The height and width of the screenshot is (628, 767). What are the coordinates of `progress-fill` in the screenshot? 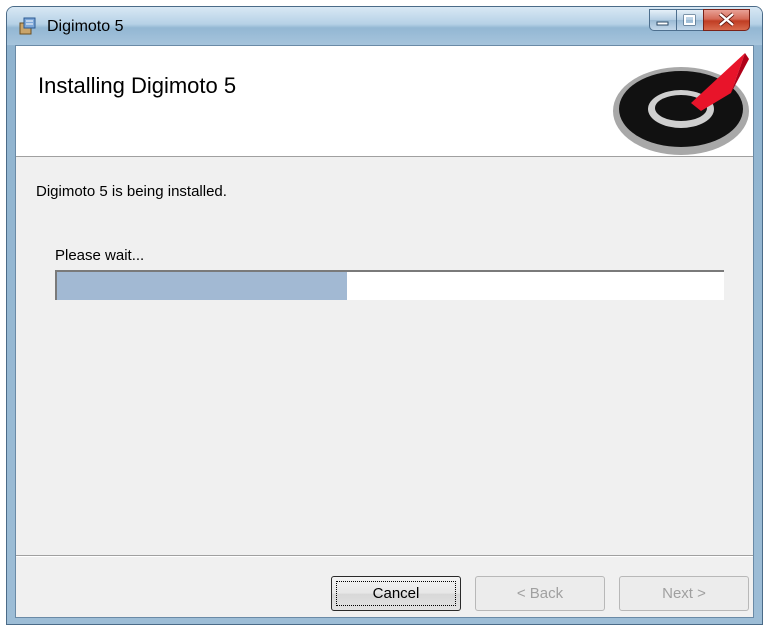 It's located at (202, 286).